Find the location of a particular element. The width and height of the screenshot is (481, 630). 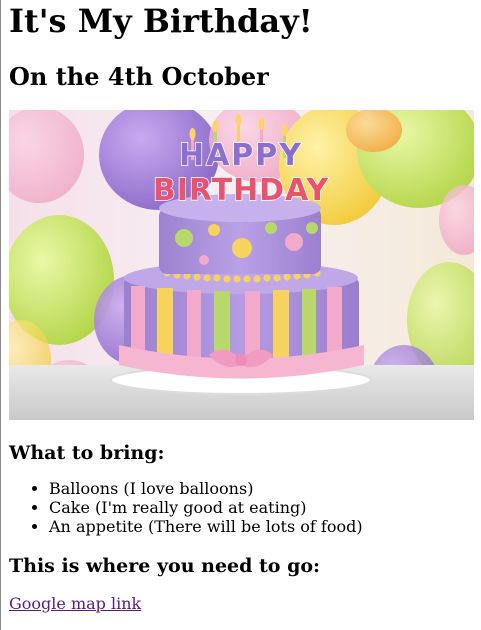

page-title: It's My Birthday! is located at coordinates (161, 21).